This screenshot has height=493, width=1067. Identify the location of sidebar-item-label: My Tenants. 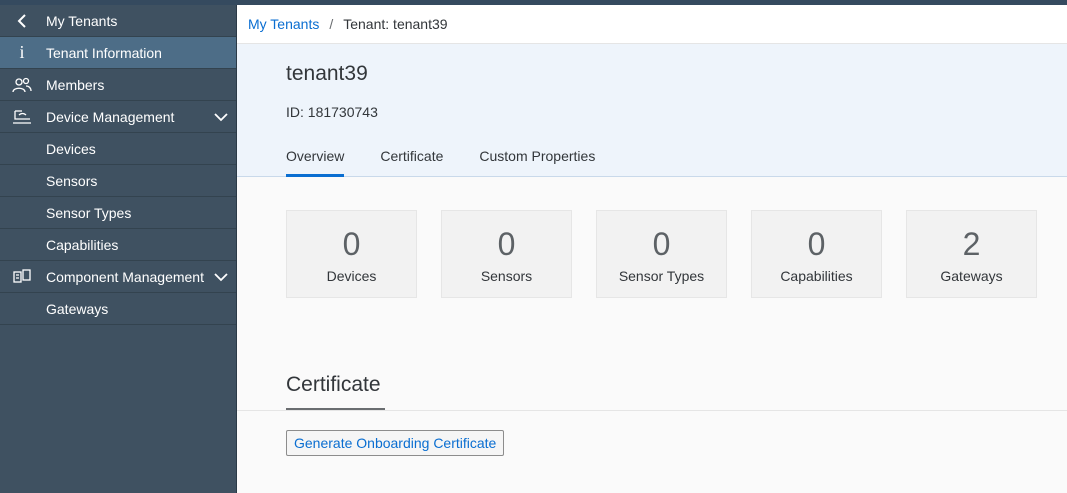
(82, 20).